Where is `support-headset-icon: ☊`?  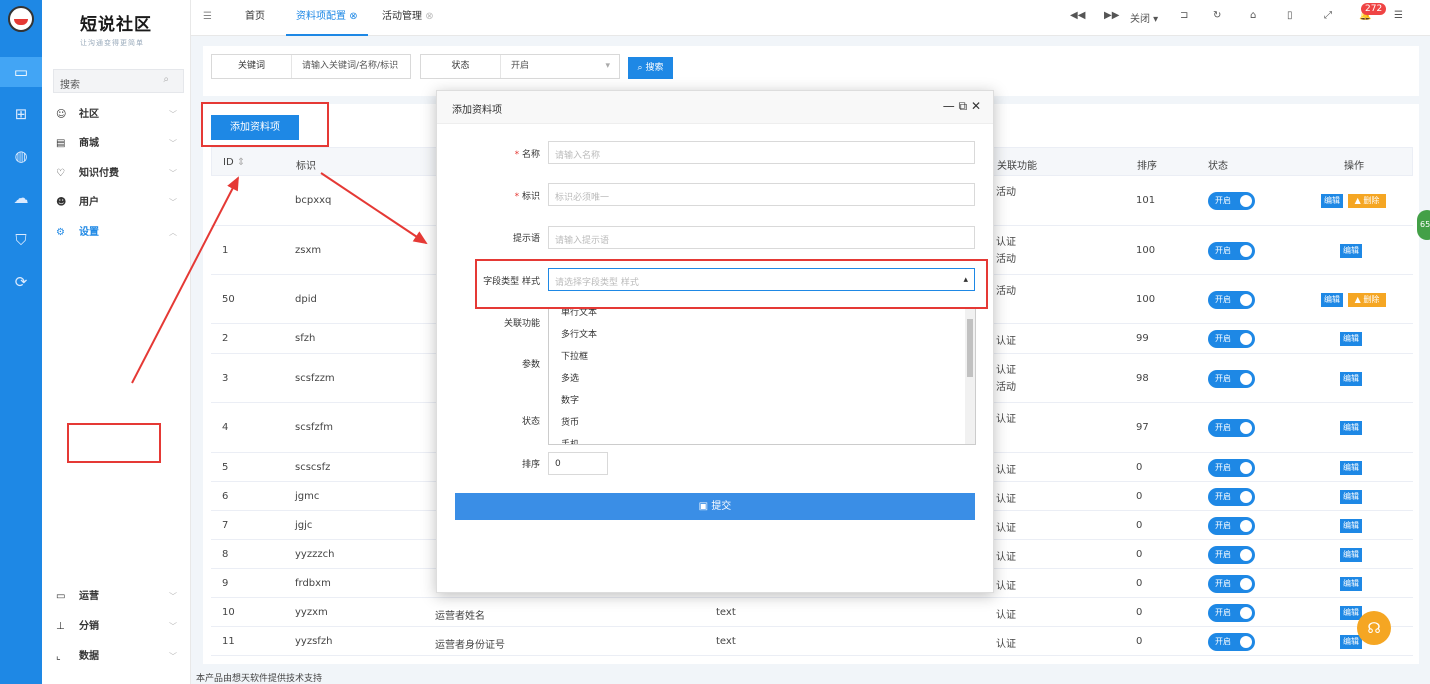 support-headset-icon: ☊ is located at coordinates (1374, 628).